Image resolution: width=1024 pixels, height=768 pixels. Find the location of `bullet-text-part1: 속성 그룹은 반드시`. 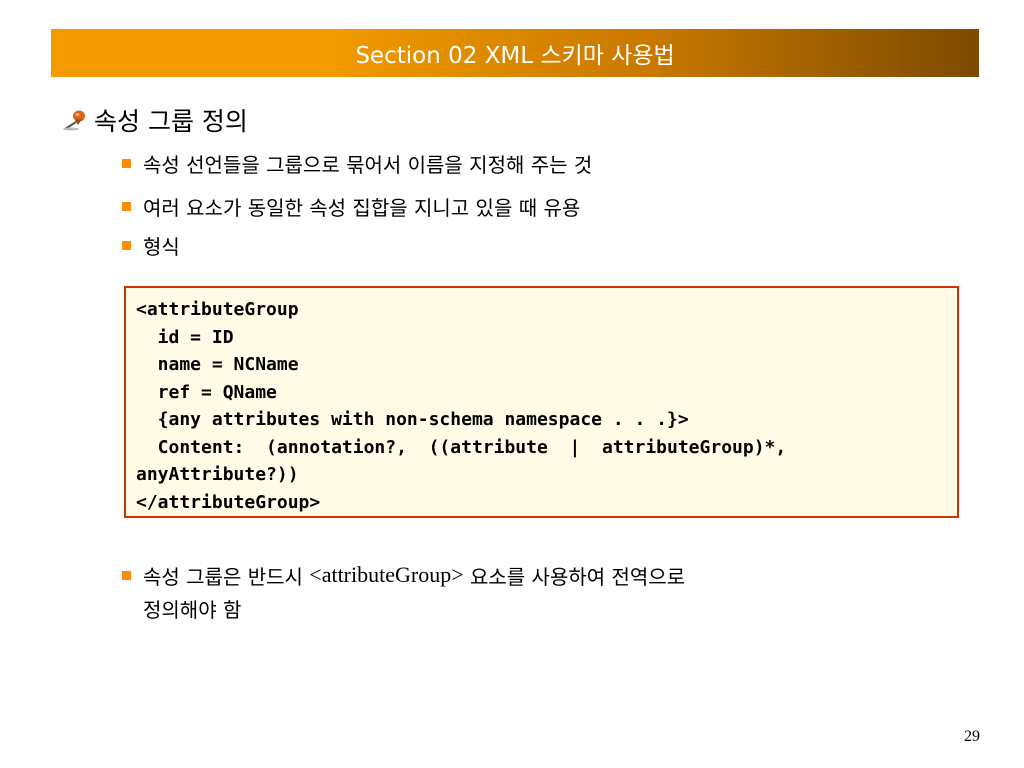

bullet-text-part1: 속성 그룹은 반드시 is located at coordinates (226, 576).